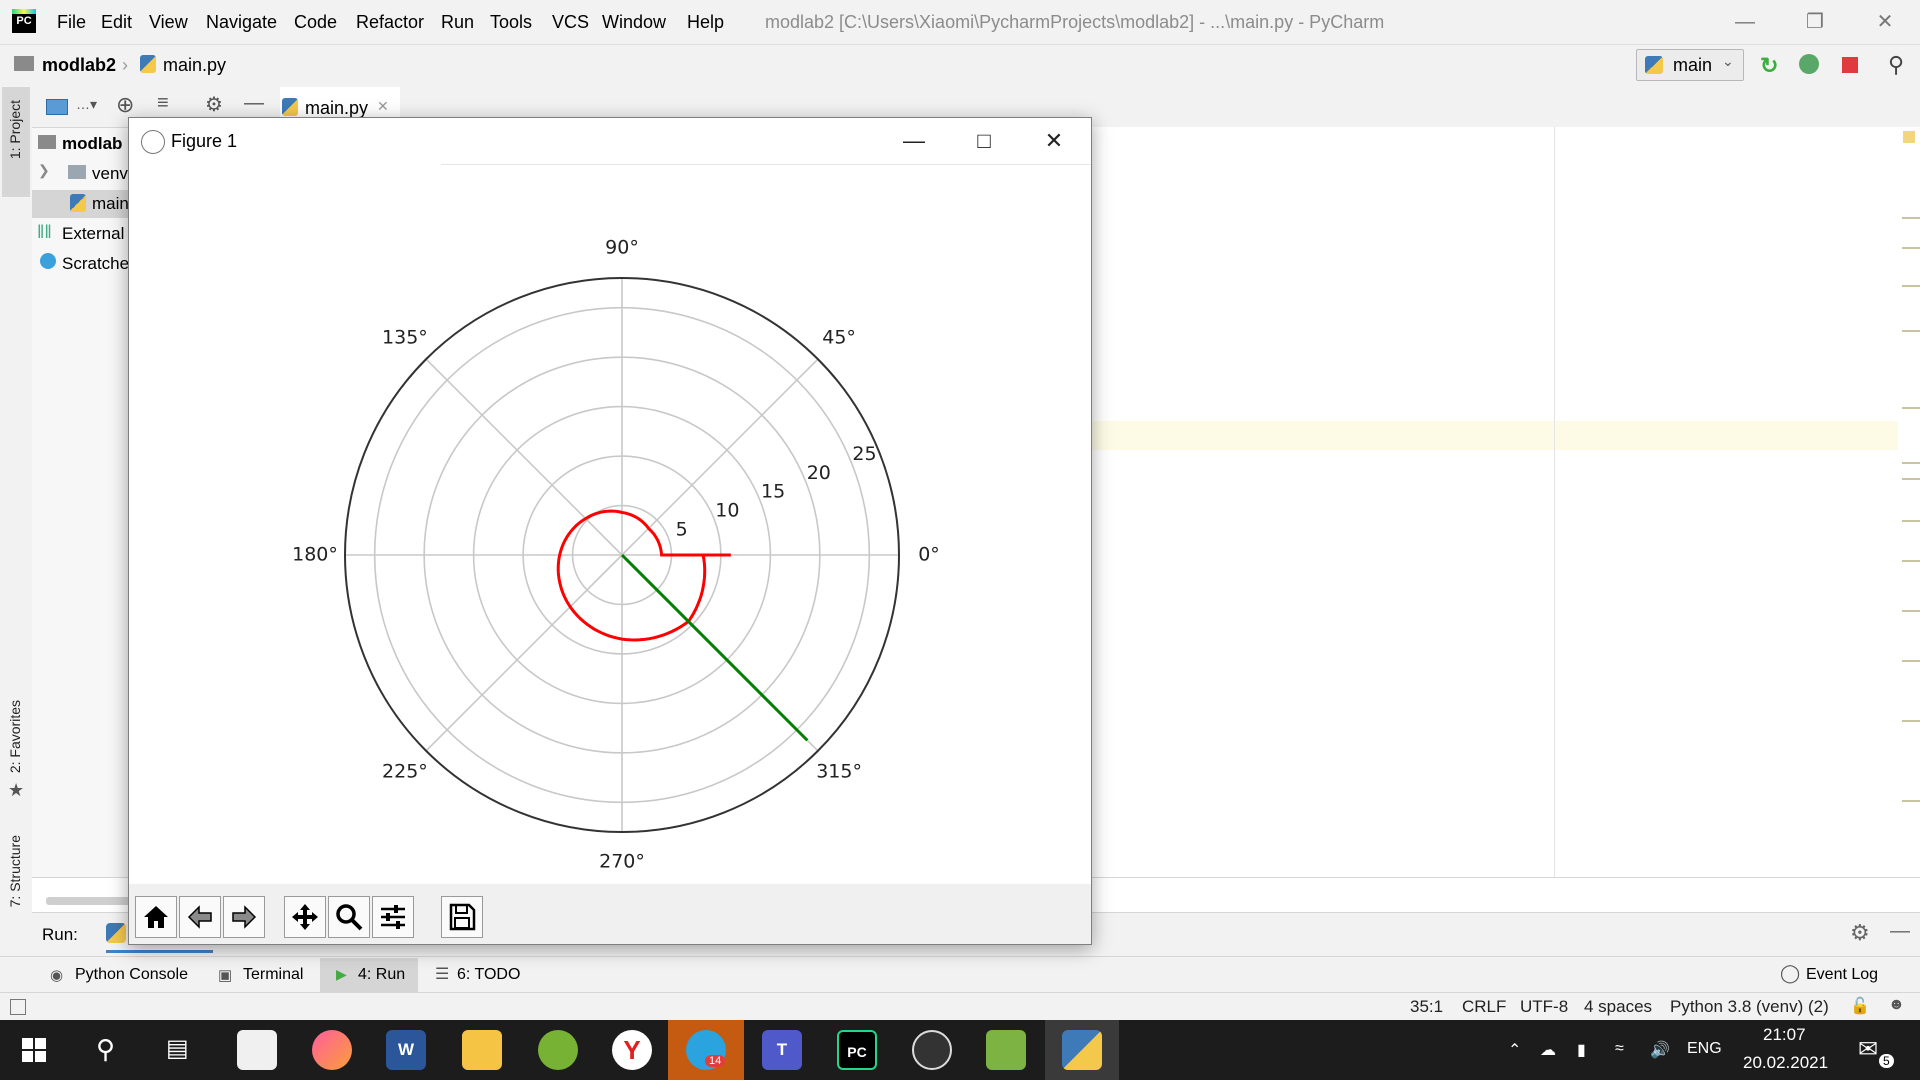 This screenshot has height=1080, width=1920. What do you see at coordinates (1850, 65) in the screenshot?
I see `stop-icon` at bounding box center [1850, 65].